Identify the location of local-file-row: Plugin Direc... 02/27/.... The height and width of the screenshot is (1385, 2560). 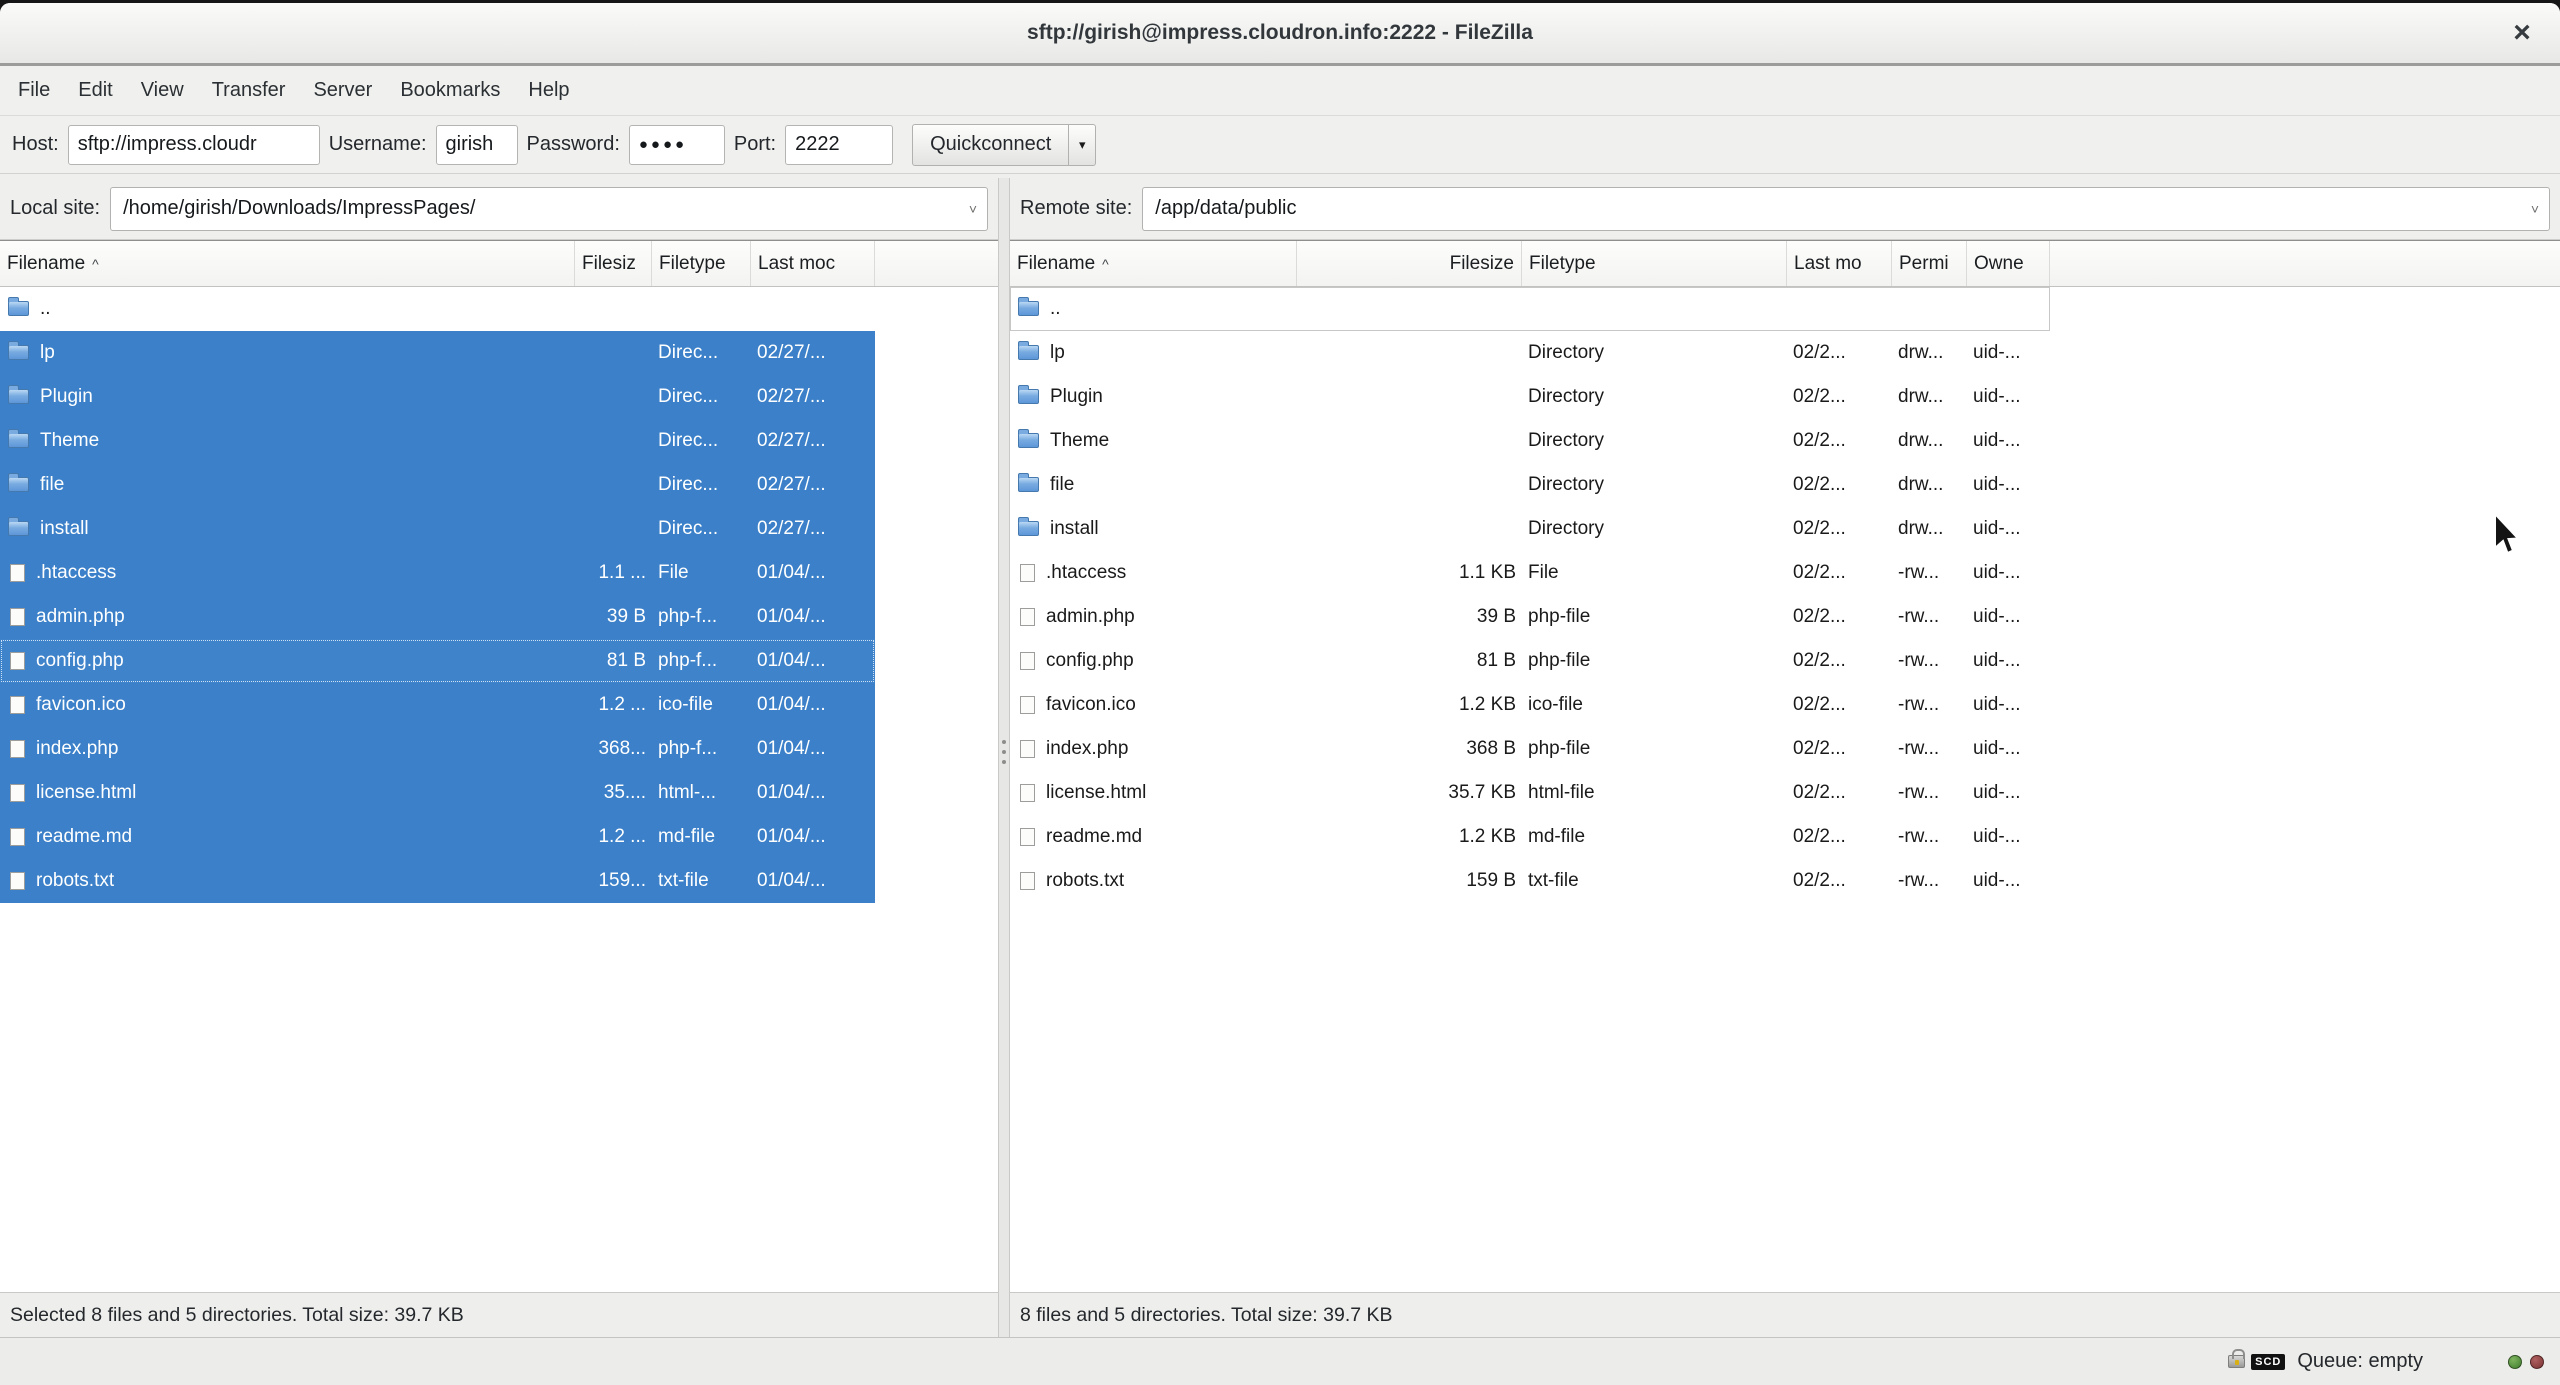
(437, 397).